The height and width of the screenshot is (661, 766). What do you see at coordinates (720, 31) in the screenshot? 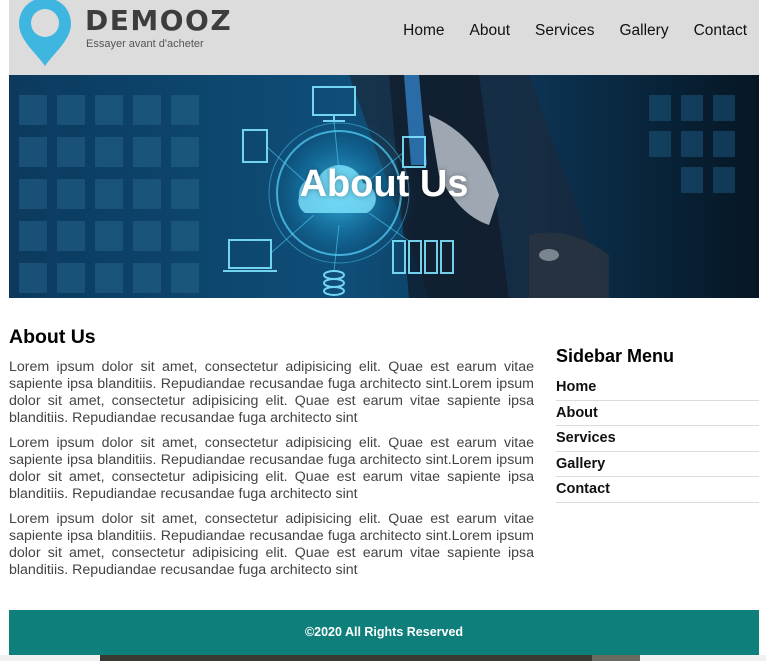
I see `nav-contact: Contact` at bounding box center [720, 31].